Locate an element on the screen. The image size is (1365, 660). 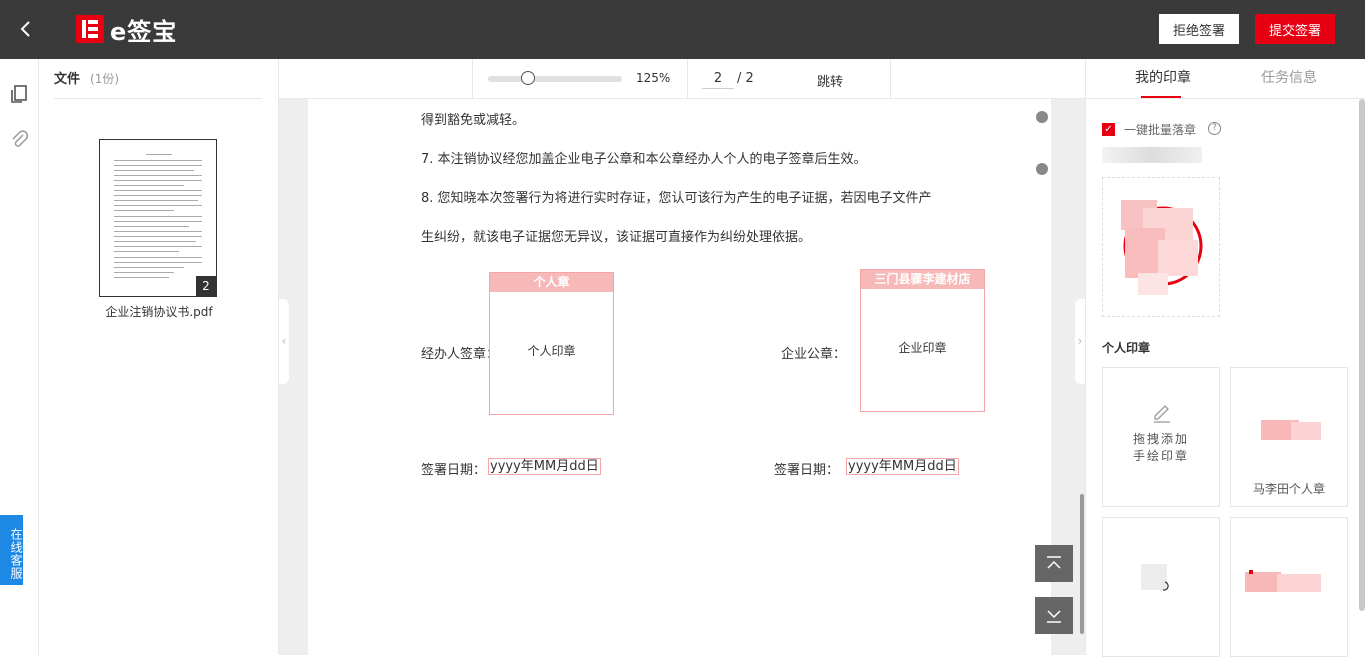
file-panel-title: 文件 is located at coordinates (67, 79).